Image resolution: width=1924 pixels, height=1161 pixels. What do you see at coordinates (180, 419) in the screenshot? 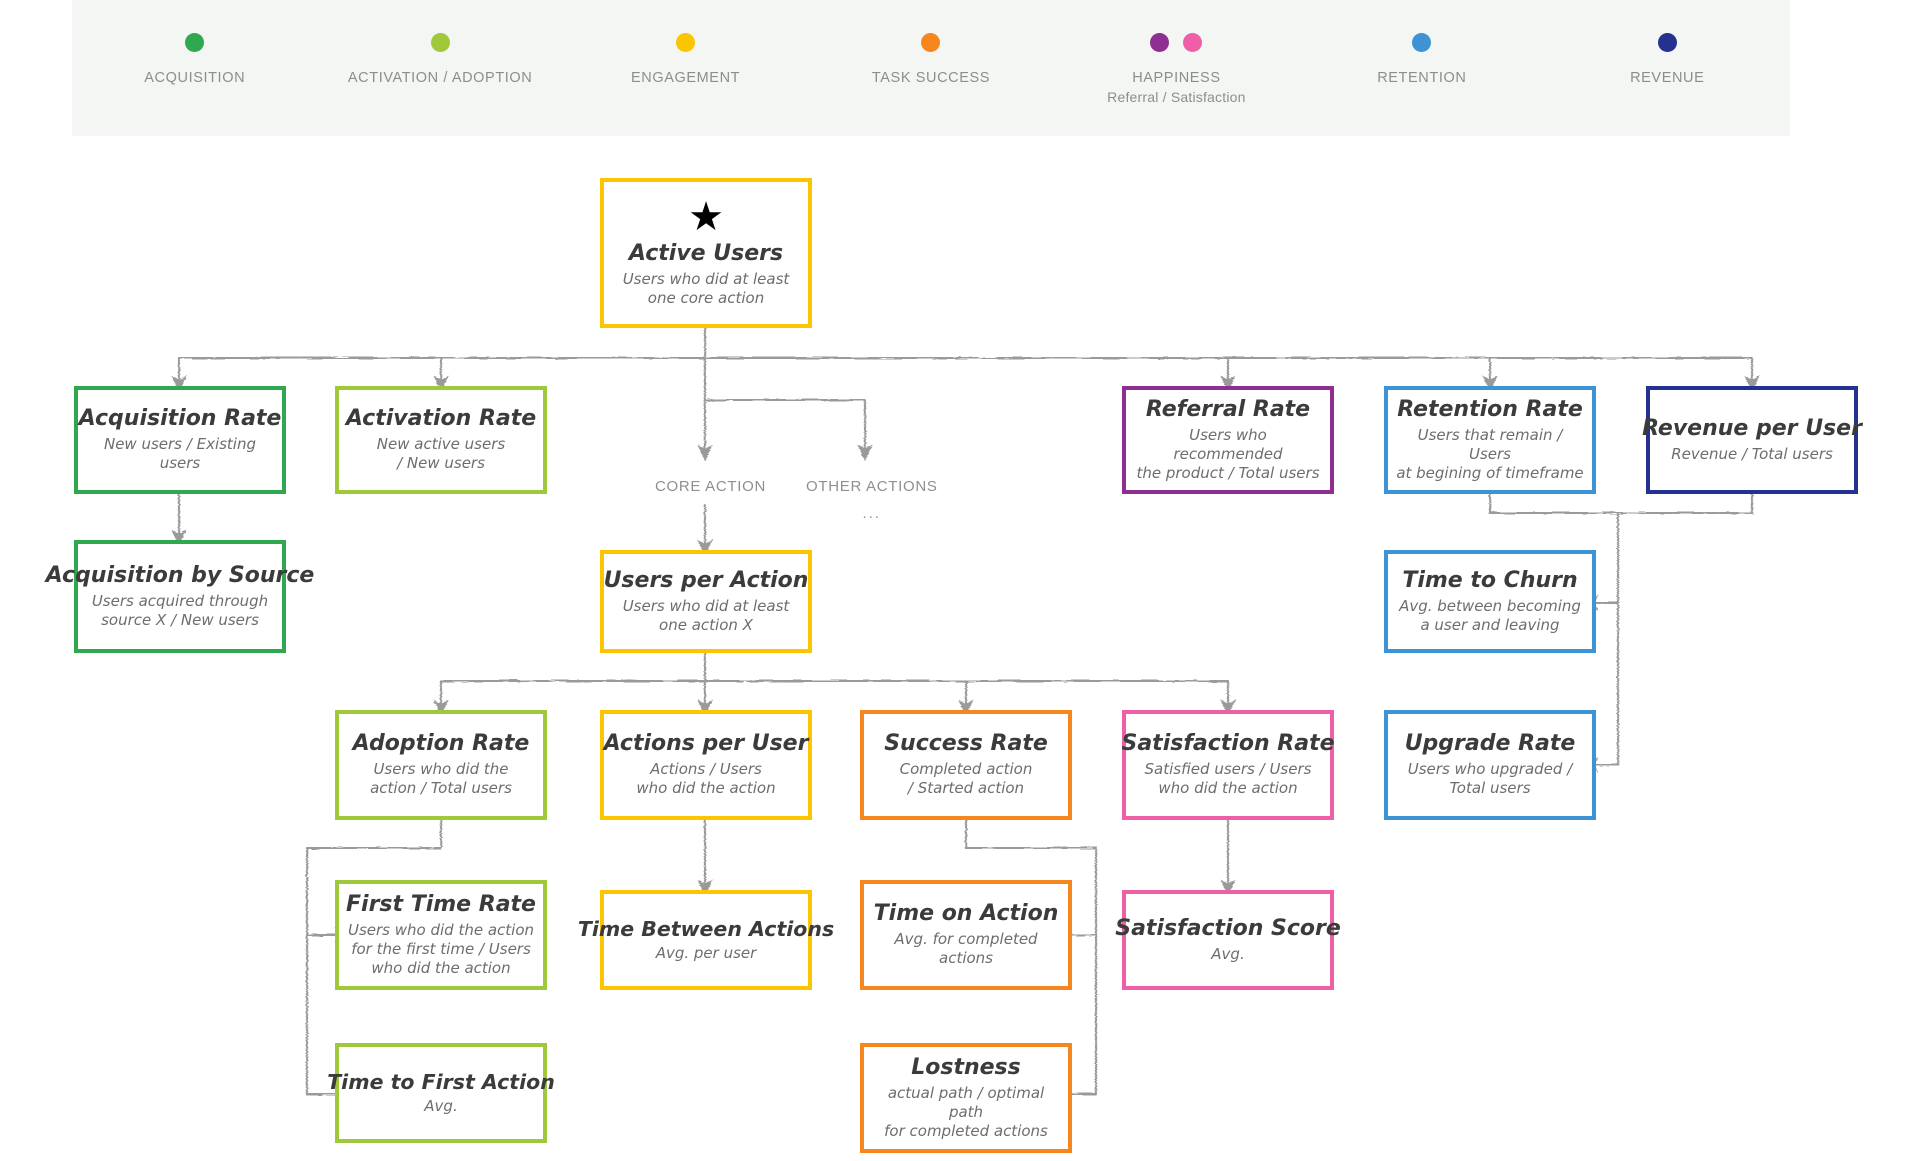
I see `node-title: Acquisition Rate` at bounding box center [180, 419].